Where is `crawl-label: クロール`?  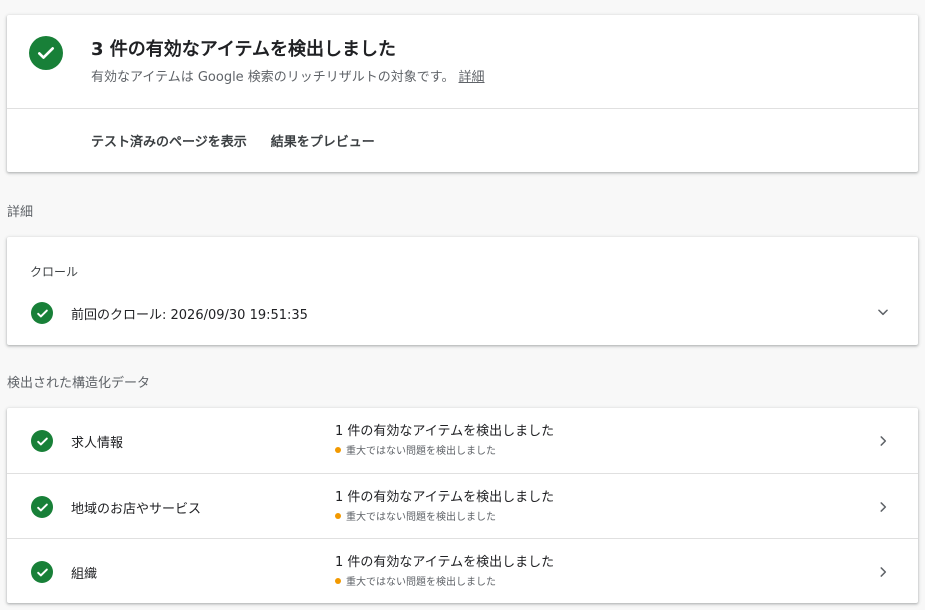 crawl-label: クロール is located at coordinates (54, 272).